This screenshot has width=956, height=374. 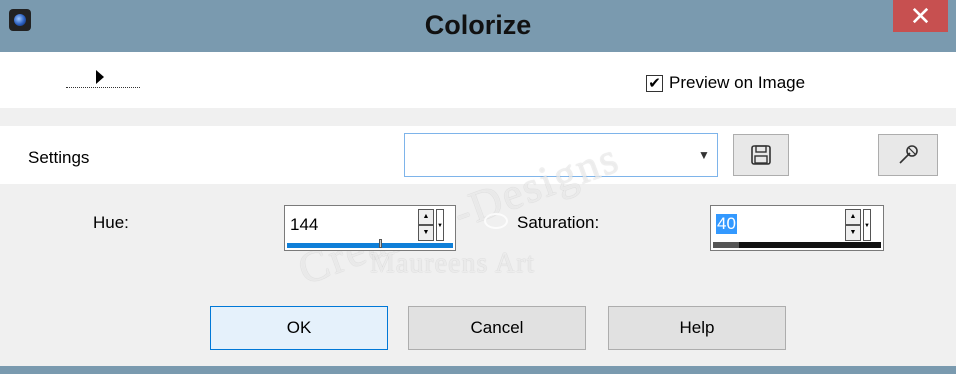 What do you see at coordinates (478, 80) in the screenshot?
I see `preview-row: ✔ Preview on Image` at bounding box center [478, 80].